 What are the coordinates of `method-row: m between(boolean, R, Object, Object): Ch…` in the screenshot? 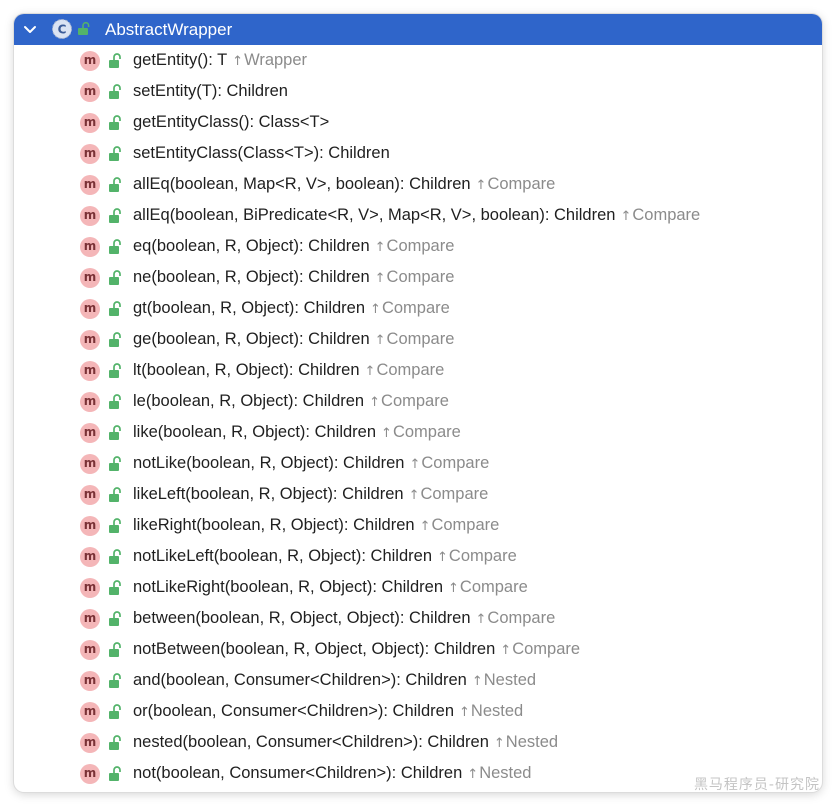 It's located at (418, 618).